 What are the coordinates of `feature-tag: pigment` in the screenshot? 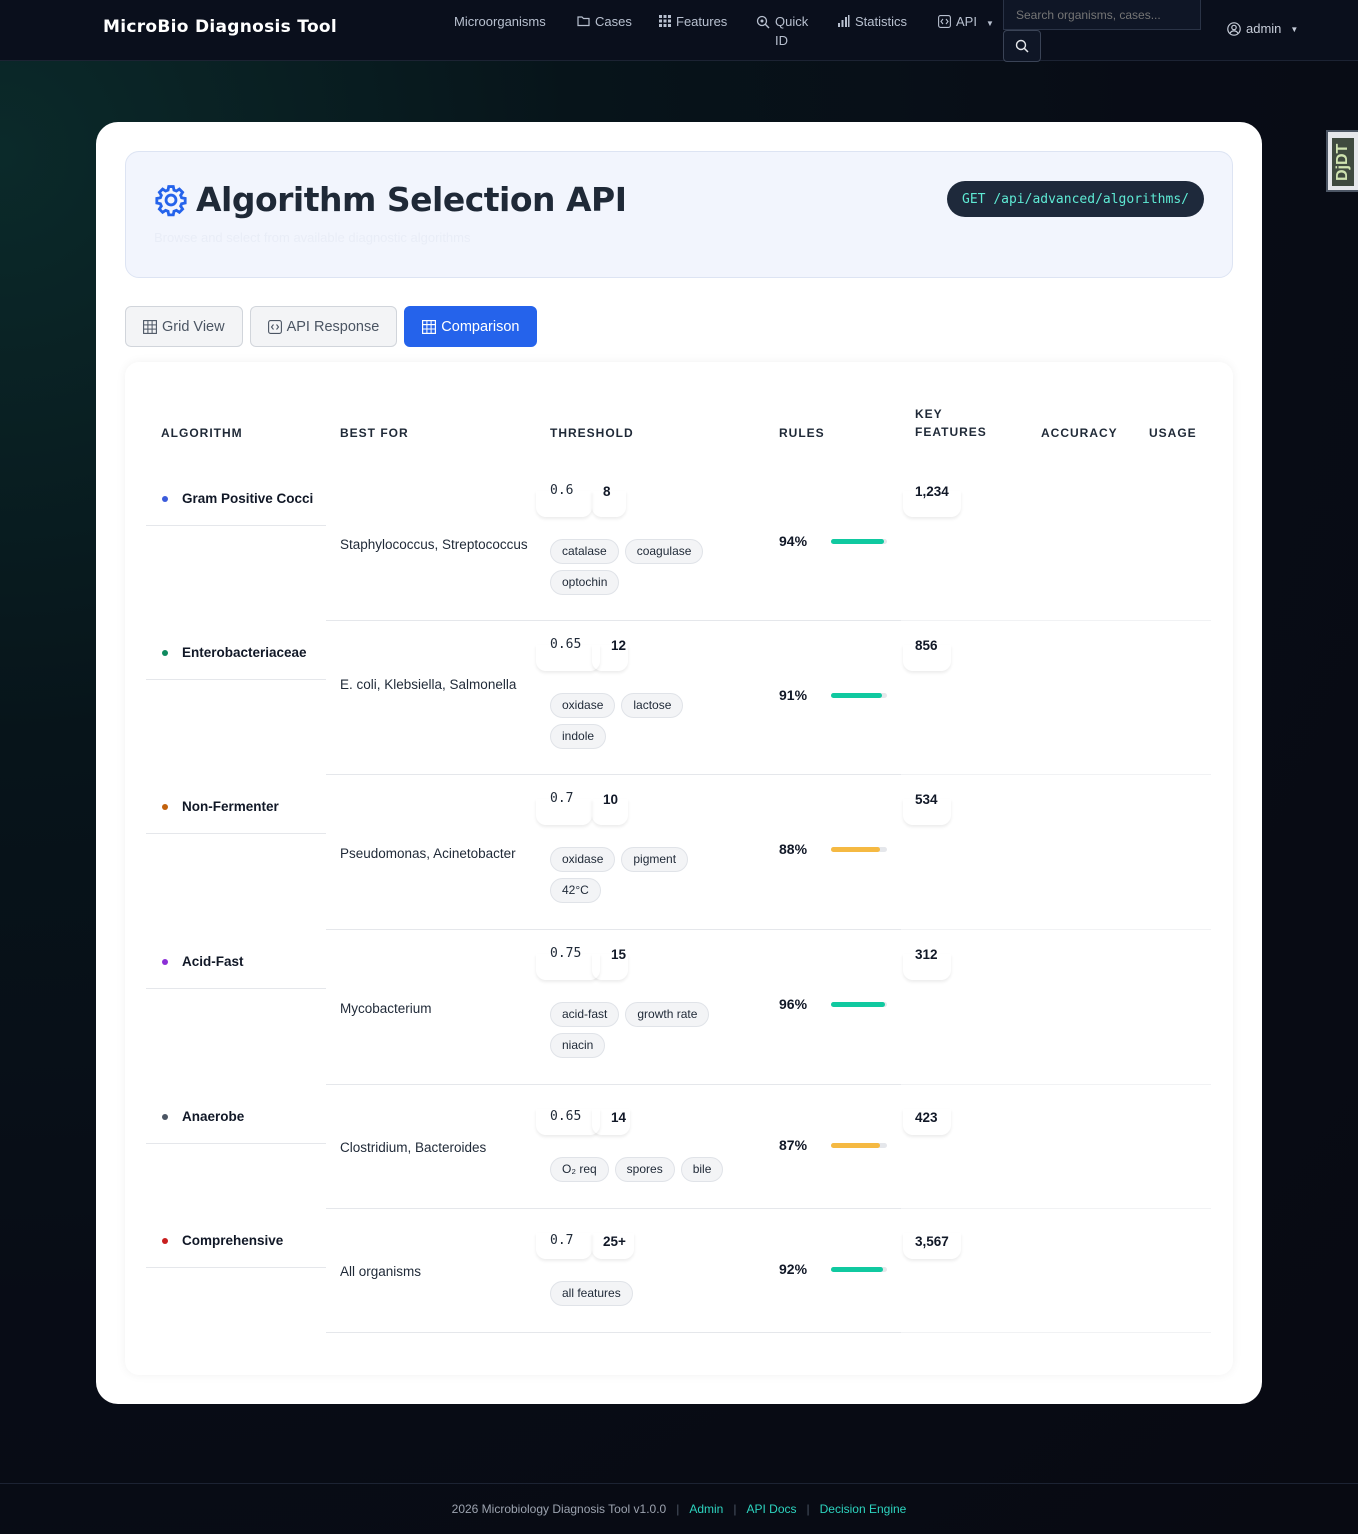 It's located at (655, 859).